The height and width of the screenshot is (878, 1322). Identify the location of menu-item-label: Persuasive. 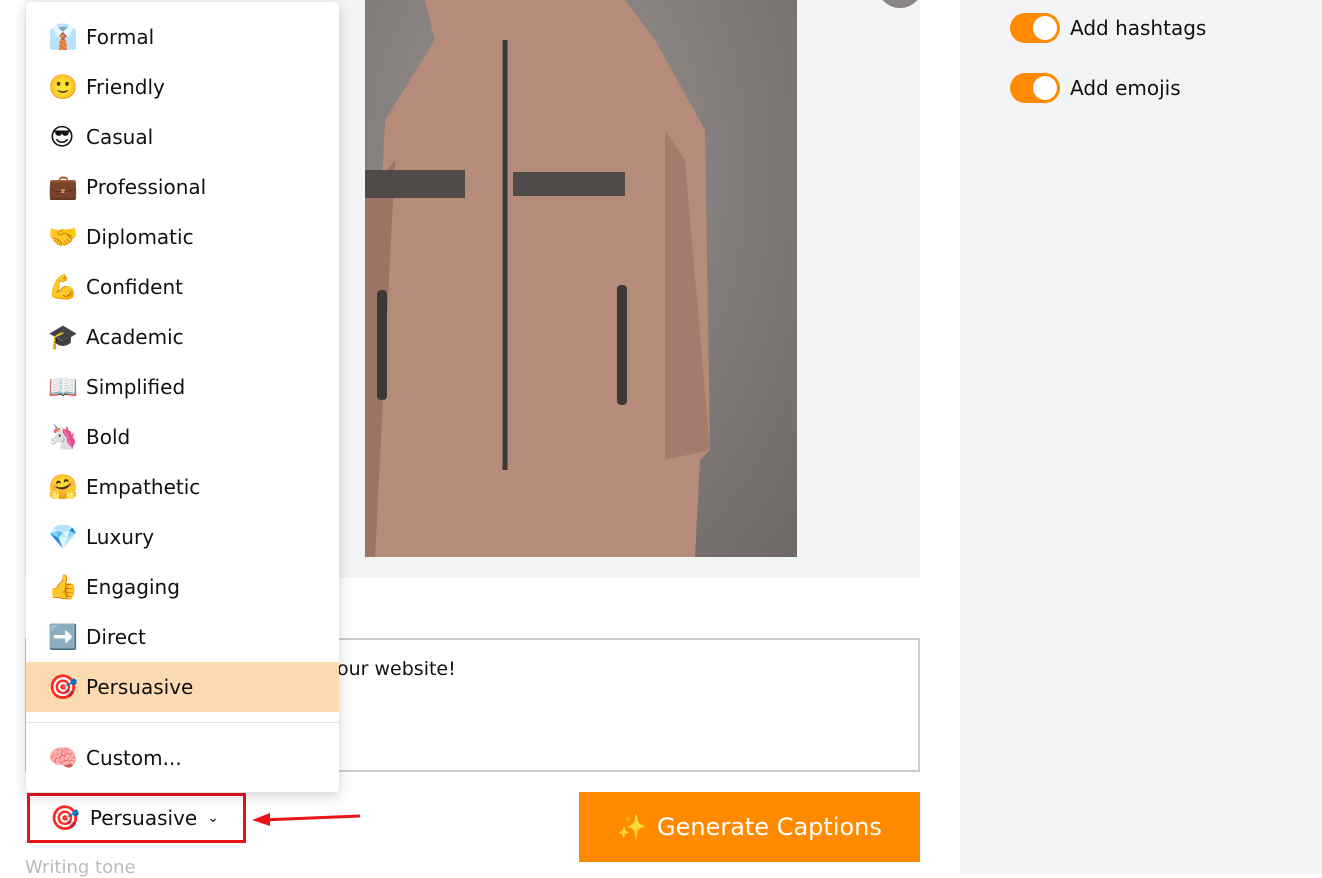
(140, 687).